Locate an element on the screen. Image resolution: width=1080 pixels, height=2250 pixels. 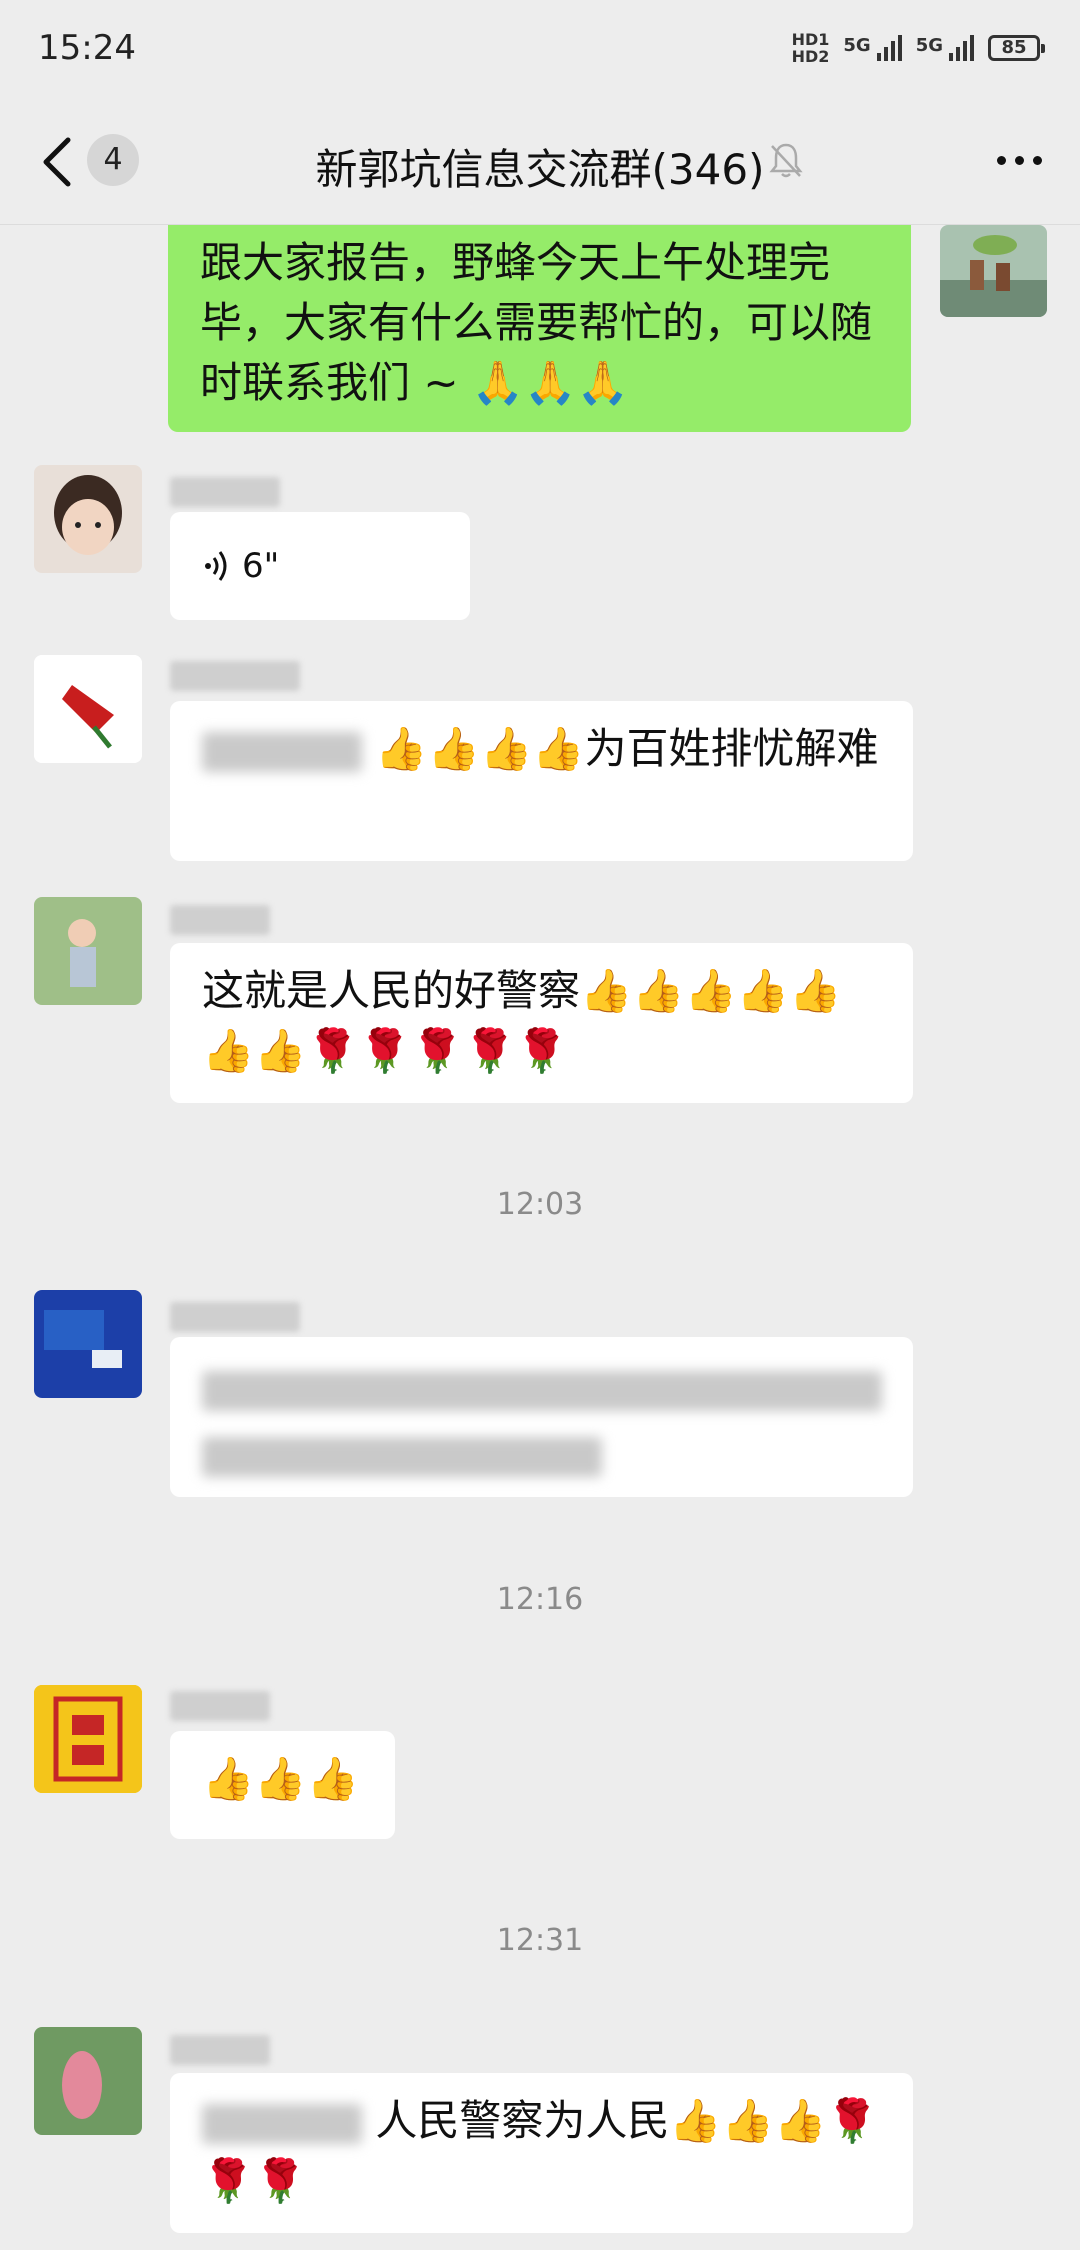
status-time: 15:24 is located at coordinates (87, 48).